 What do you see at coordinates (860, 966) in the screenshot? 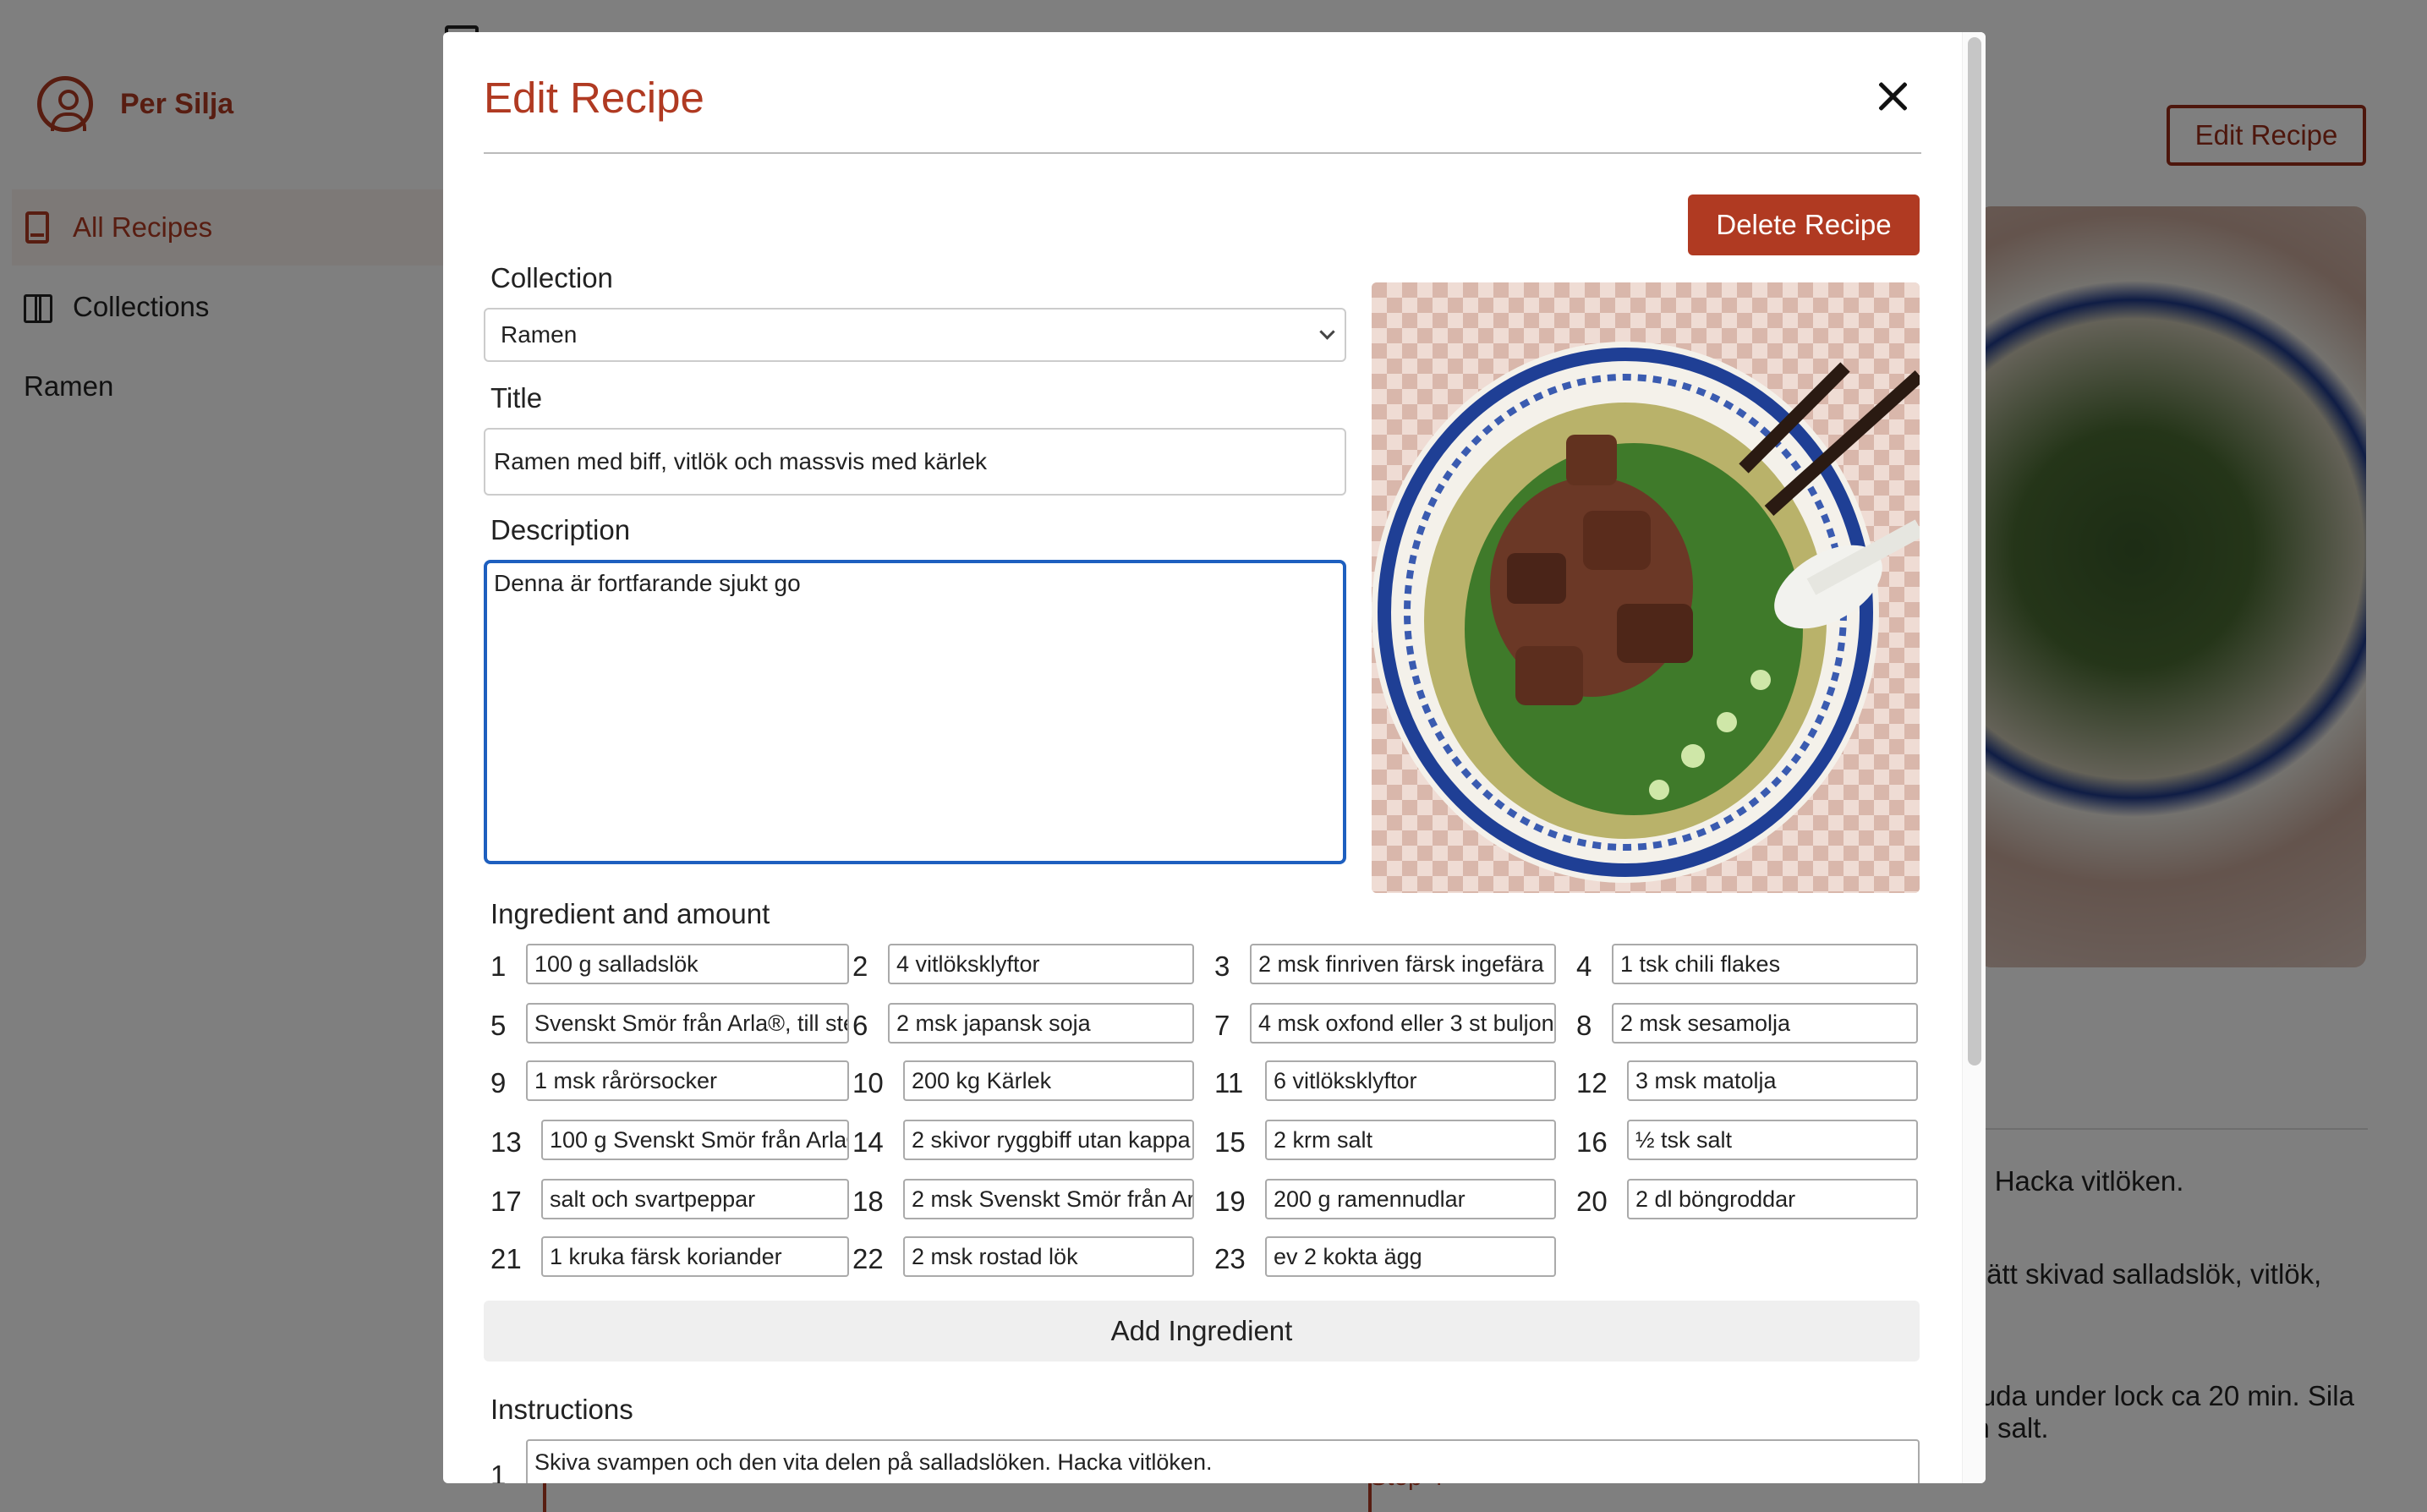
I see `ingredient-number: 2` at bounding box center [860, 966].